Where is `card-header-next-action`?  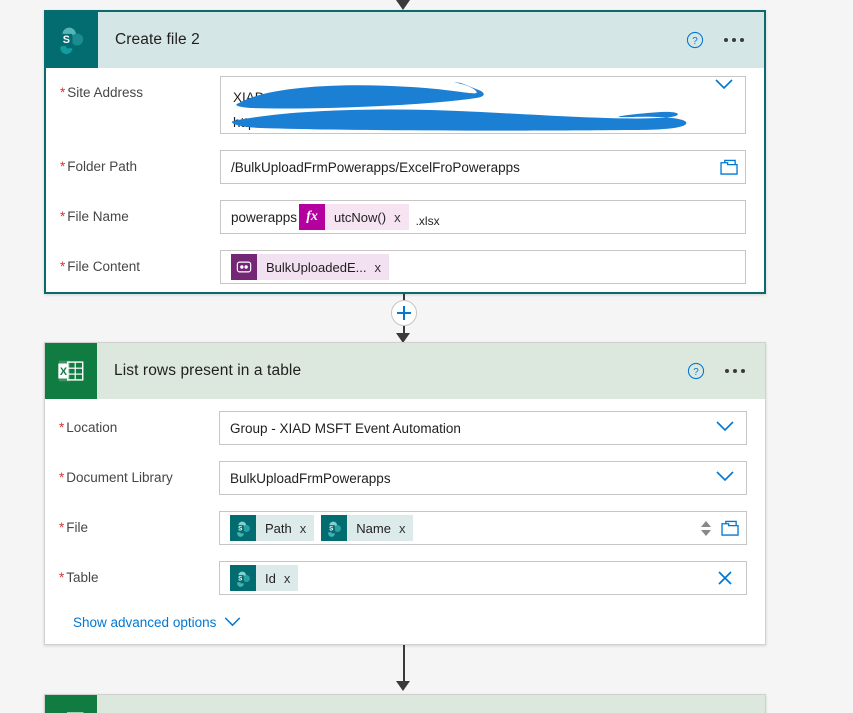
card-header-next-action is located at coordinates (405, 704).